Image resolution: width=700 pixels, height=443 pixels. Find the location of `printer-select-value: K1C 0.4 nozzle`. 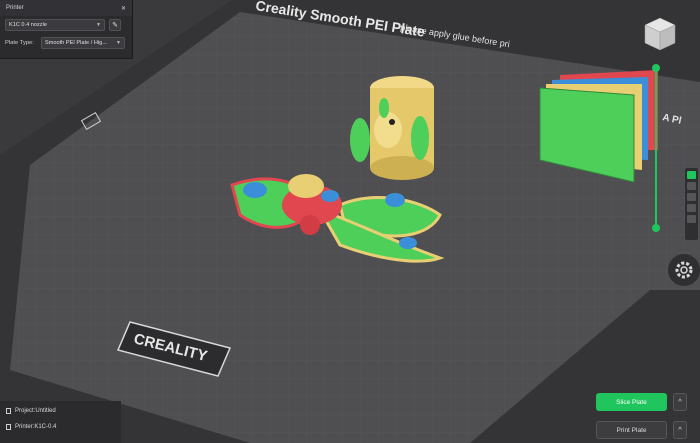

printer-select-value: K1C 0.4 nozzle is located at coordinates (28, 25).